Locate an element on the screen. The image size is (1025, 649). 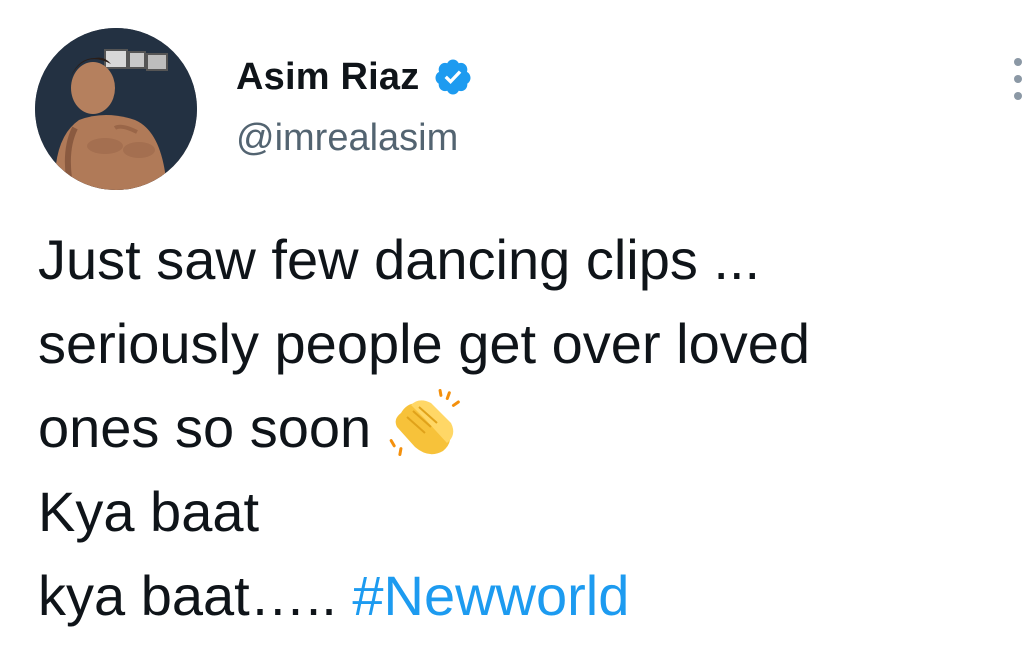
more-options-icon is located at coordinates (1018, 79).